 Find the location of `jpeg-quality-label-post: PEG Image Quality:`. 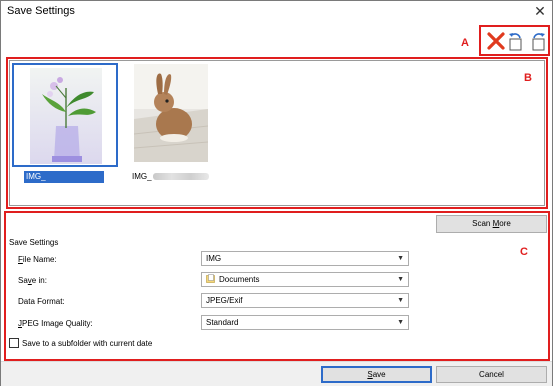

jpeg-quality-label-post: PEG Image Quality: is located at coordinates (57, 323).